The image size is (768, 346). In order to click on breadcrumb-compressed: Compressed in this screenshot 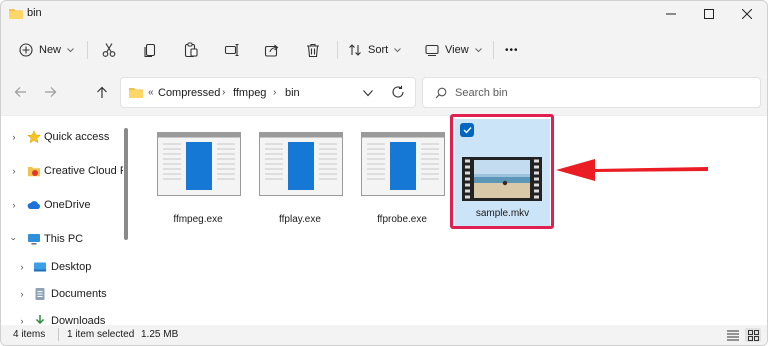, I will do `click(189, 93)`.